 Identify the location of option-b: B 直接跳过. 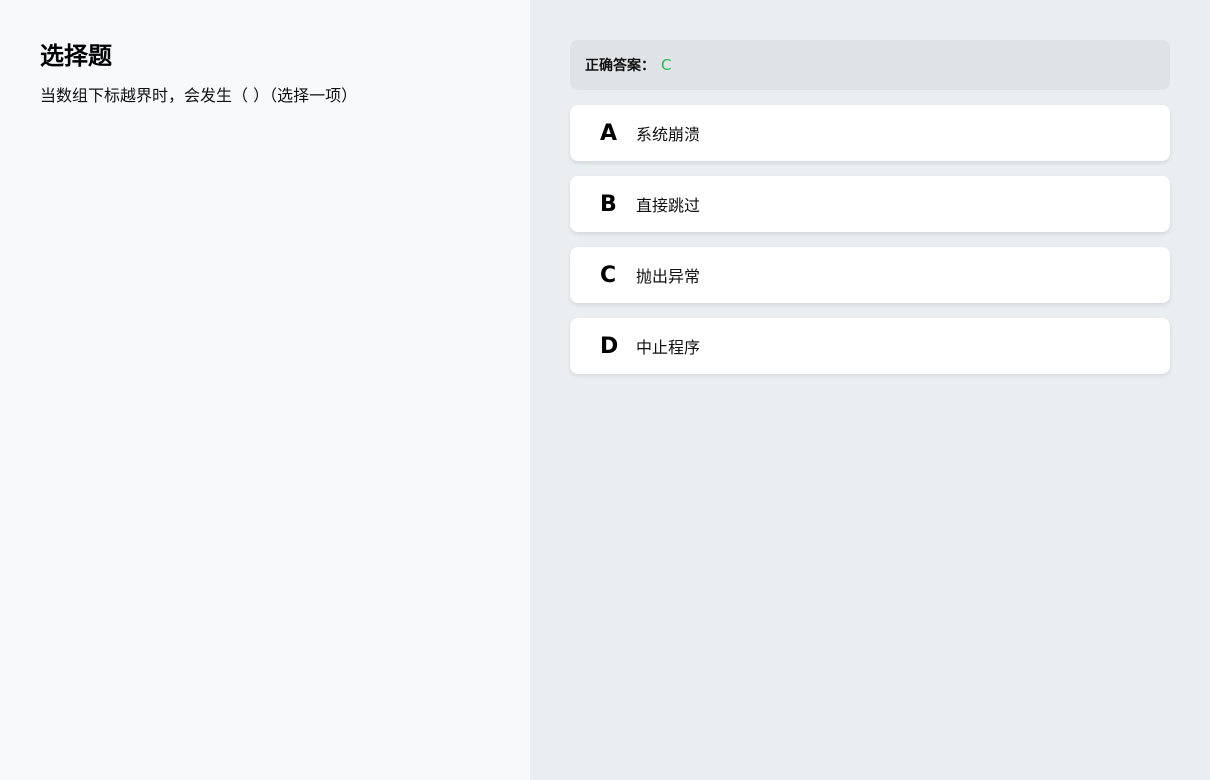
(870, 204).